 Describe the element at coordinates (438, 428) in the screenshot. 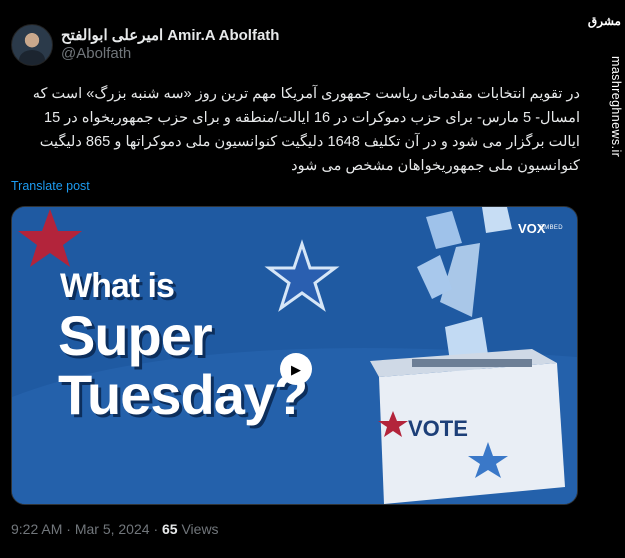

I see `ballot-box-vote-text: VOTE` at that location.